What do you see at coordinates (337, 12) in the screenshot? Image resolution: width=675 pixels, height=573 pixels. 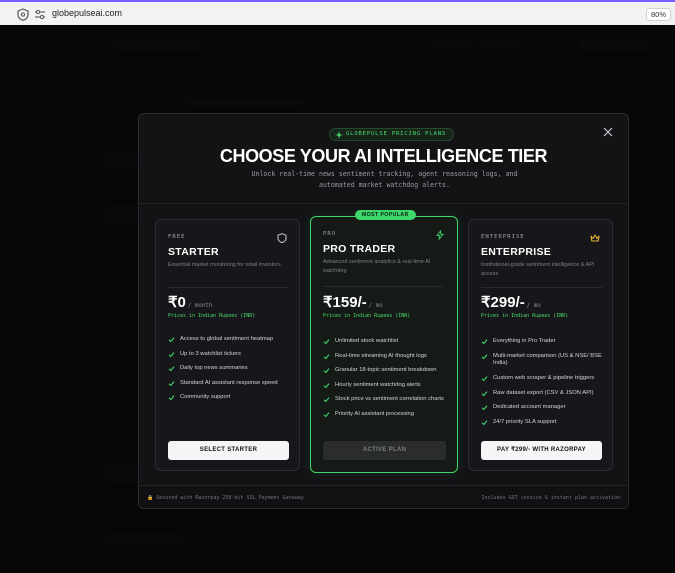 I see `browser-address-bar: globepulseai.com 80%` at bounding box center [337, 12].